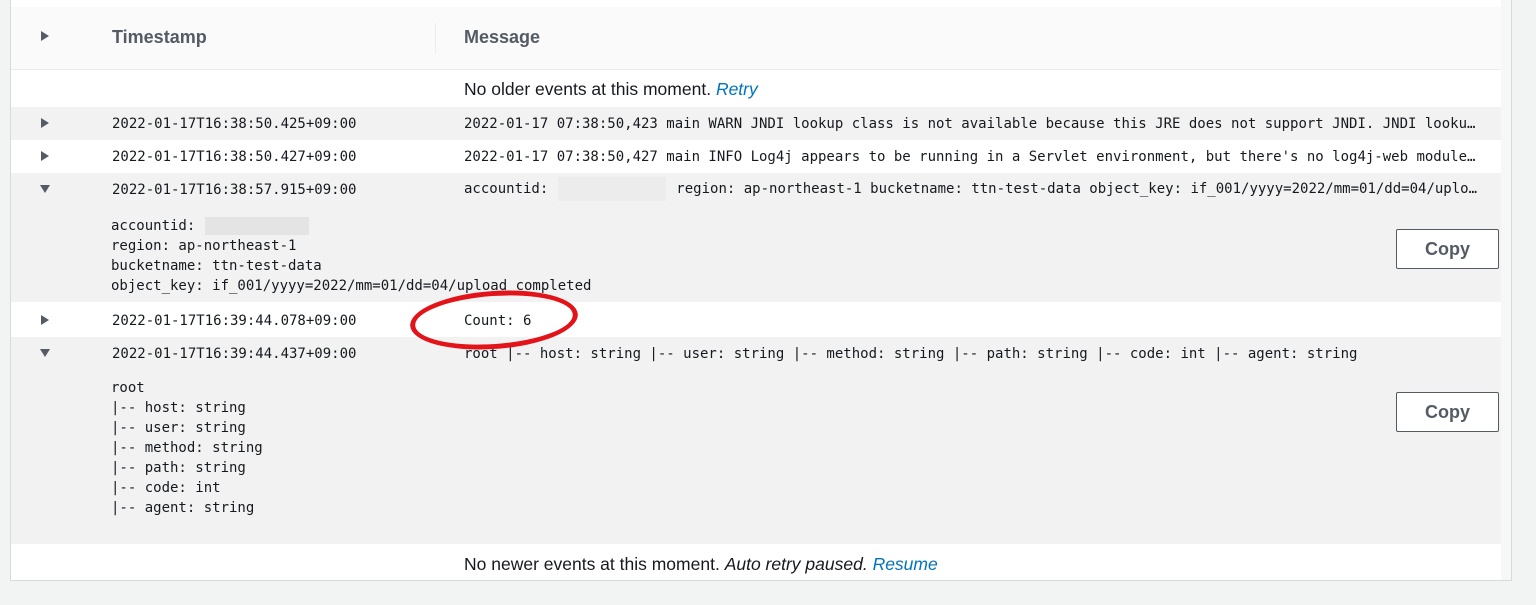 The width and height of the screenshot is (1536, 605). I want to click on log-event-row: 2022-01-17T16:39:44.078+09:00 Count: 6, so click(761, 320).